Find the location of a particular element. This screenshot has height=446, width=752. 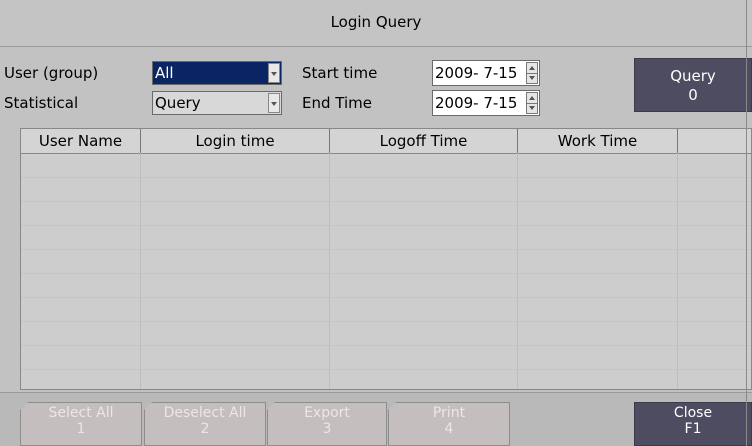

deselect-all-label: Deselect All is located at coordinates (205, 413).